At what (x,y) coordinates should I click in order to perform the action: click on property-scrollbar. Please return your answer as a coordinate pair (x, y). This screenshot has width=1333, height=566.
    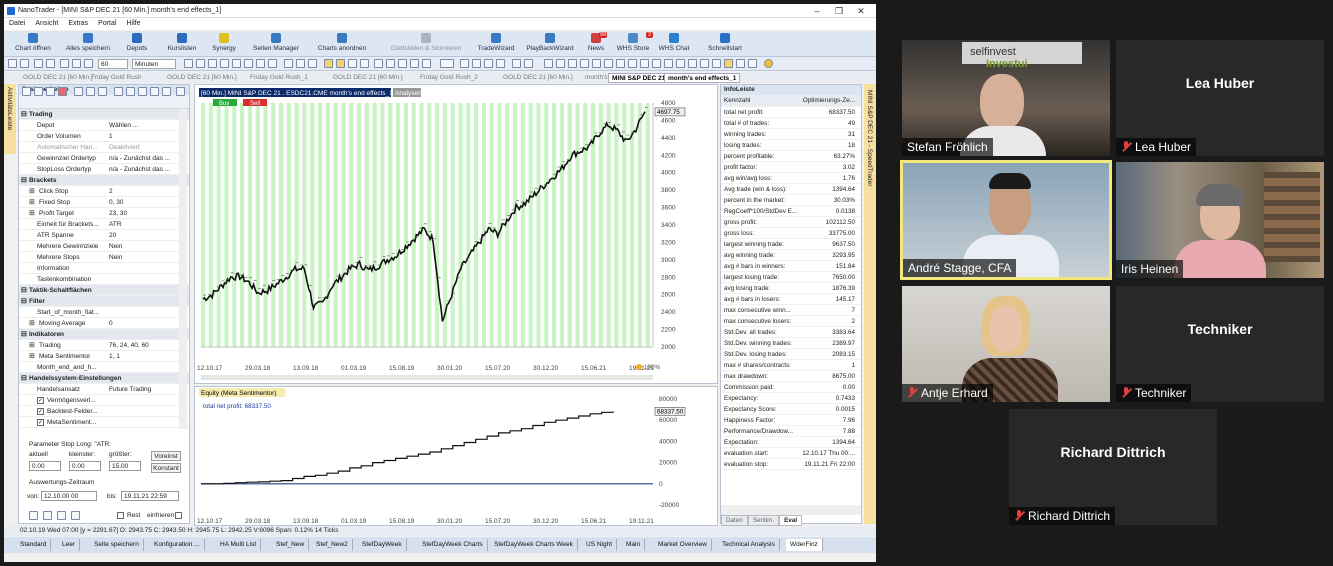
    Looking at the image, I should click on (183, 269).